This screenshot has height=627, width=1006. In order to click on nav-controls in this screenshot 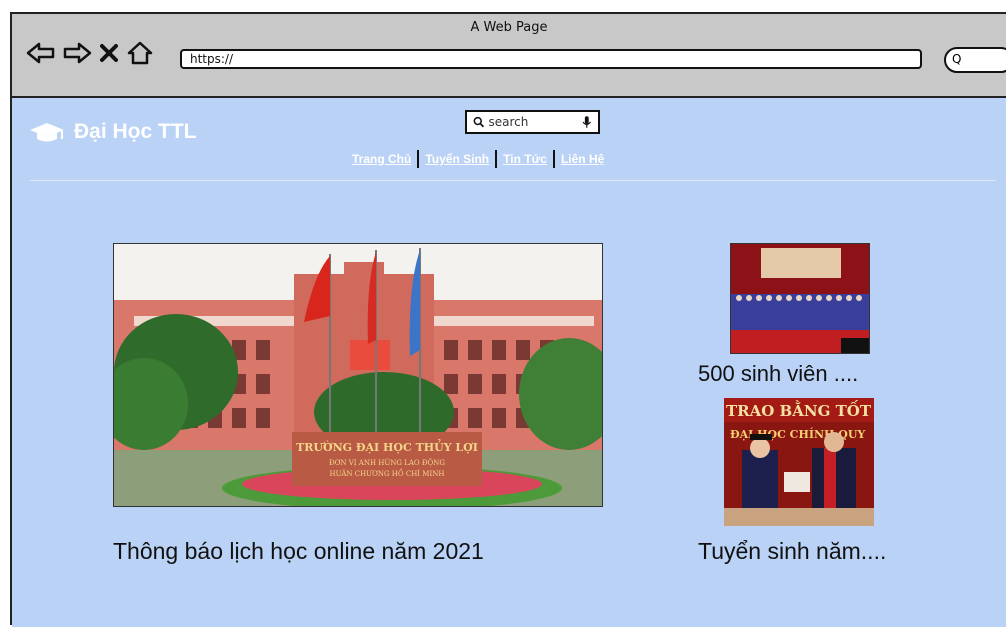, I will do `click(90, 53)`.